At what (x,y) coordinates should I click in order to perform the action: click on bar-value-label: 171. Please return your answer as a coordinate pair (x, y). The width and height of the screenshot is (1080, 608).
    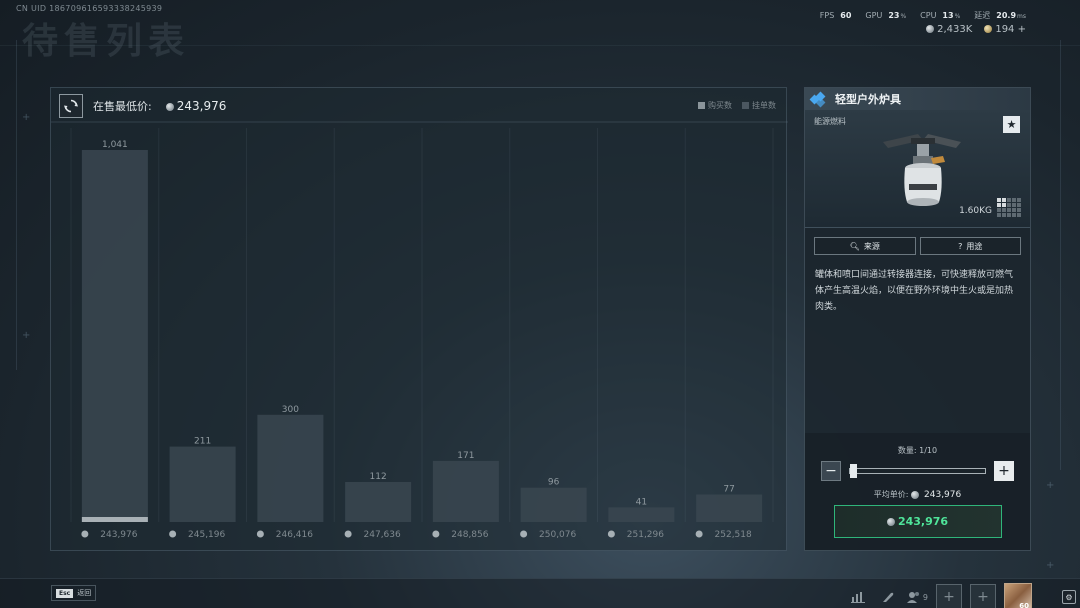
    Looking at the image, I should click on (465, 456).